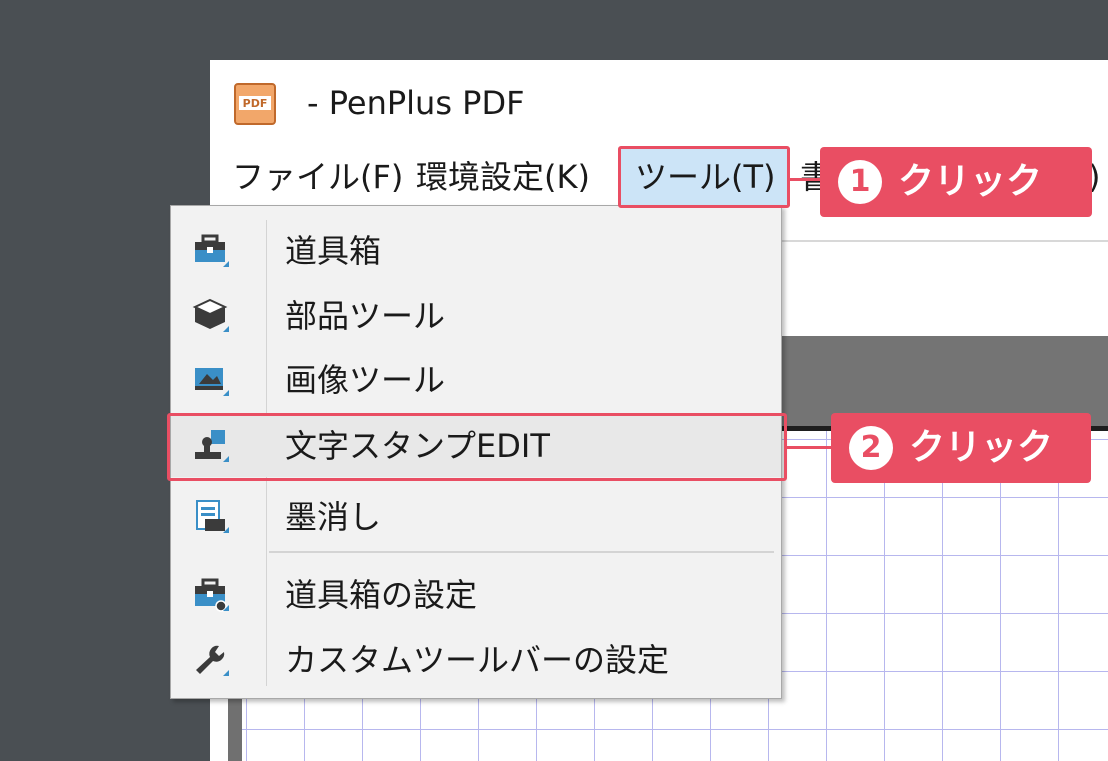 Image resolution: width=1108 pixels, height=761 pixels. Describe the element at coordinates (476, 316) in the screenshot. I see `menu-item-parts-tool: 部品ツール` at that location.